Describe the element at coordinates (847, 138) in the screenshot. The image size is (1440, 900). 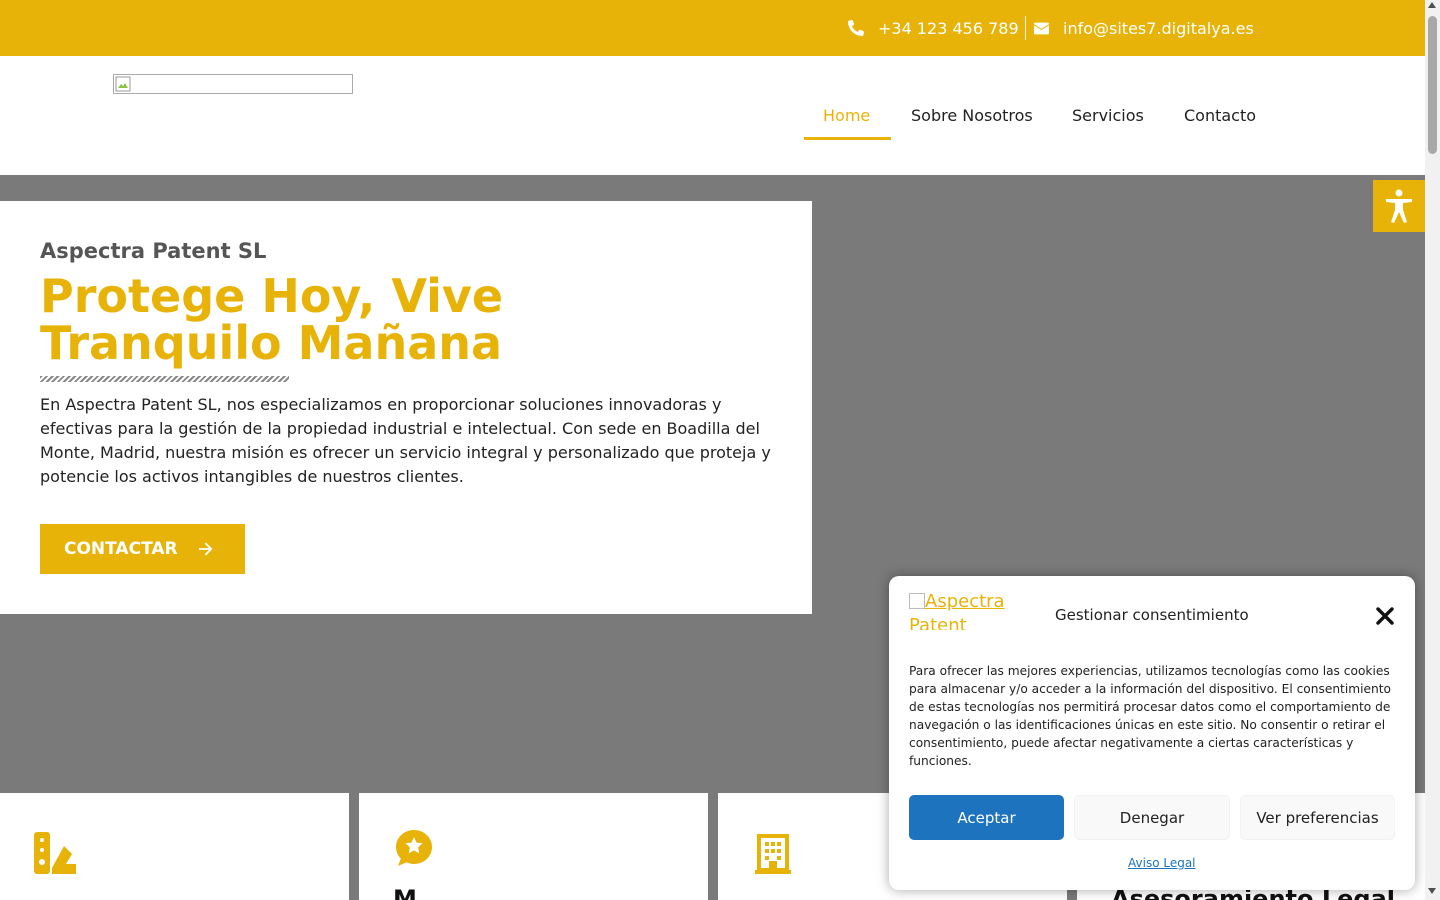
I see `nav-active-indicator` at that location.